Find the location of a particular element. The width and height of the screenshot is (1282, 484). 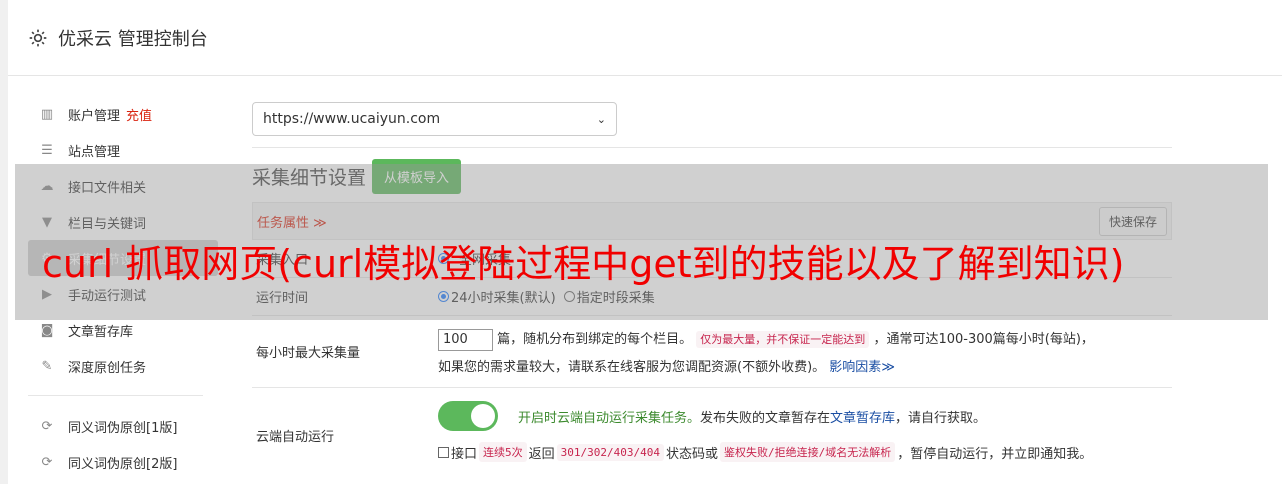

overlay-title: curl 抓取网页(curl模拟登陆过程中get到的技能以及了解到知识) is located at coordinates (583, 264).